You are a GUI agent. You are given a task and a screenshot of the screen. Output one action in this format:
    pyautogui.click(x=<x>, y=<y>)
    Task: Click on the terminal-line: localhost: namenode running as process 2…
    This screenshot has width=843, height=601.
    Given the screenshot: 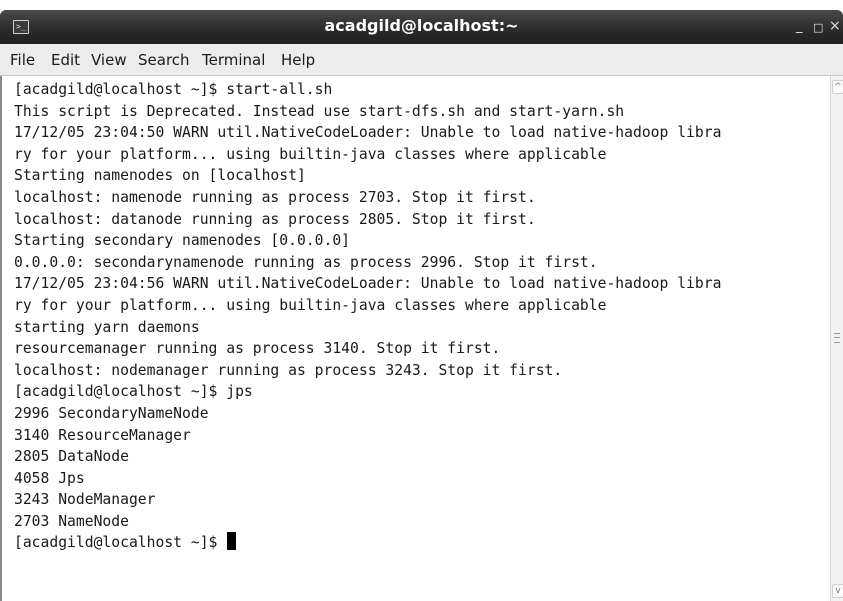 What is the action you would take?
    pyautogui.click(x=275, y=197)
    